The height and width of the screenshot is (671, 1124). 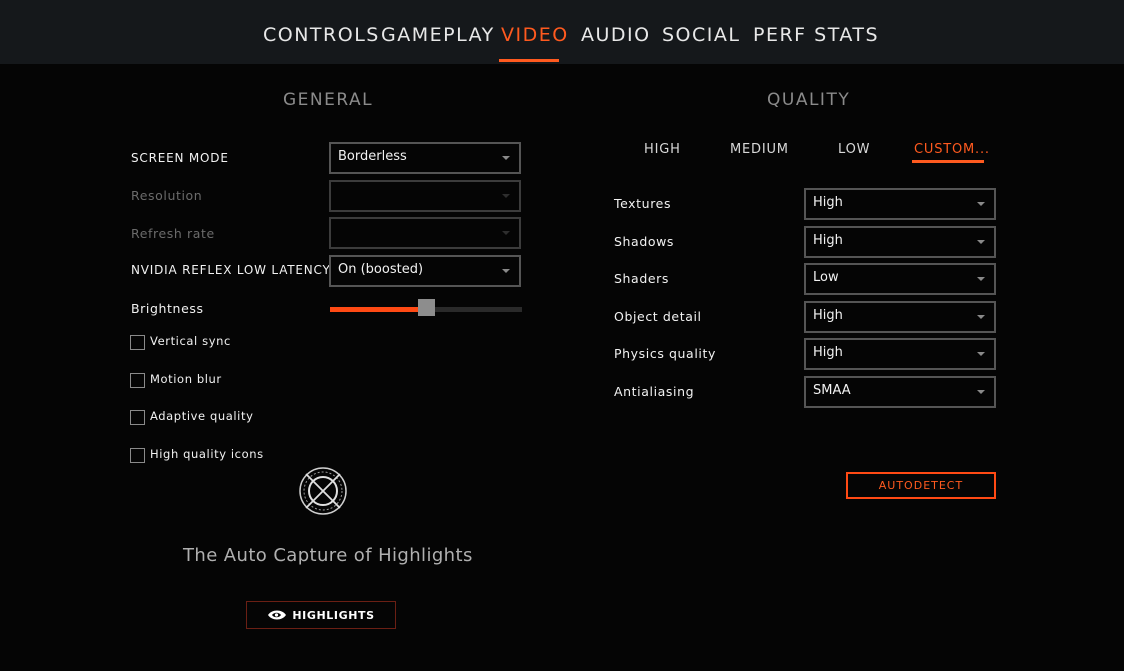 What do you see at coordinates (759, 149) in the screenshot?
I see `preset-medium: MEDIUM` at bounding box center [759, 149].